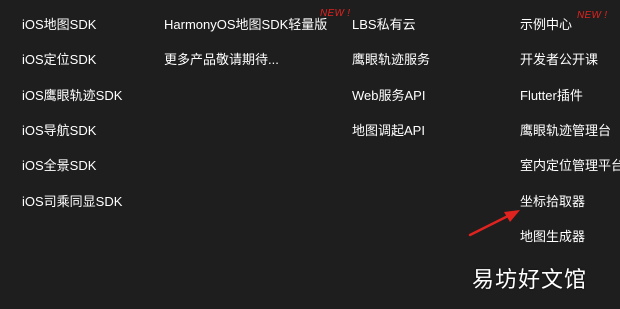 This screenshot has height=309, width=620. What do you see at coordinates (388, 96) in the screenshot?
I see `link-web-service-api: Web服务API` at bounding box center [388, 96].